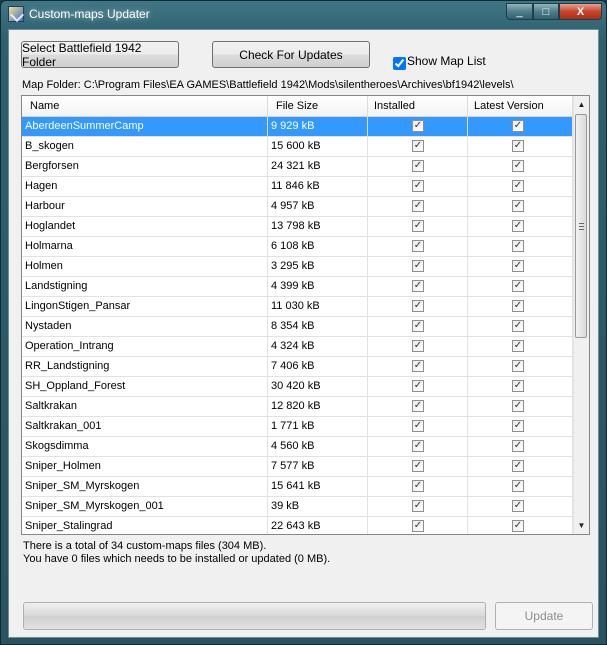 Image resolution: width=607 pixels, height=645 pixels. I want to click on scrollbar-thumb, so click(581, 226).